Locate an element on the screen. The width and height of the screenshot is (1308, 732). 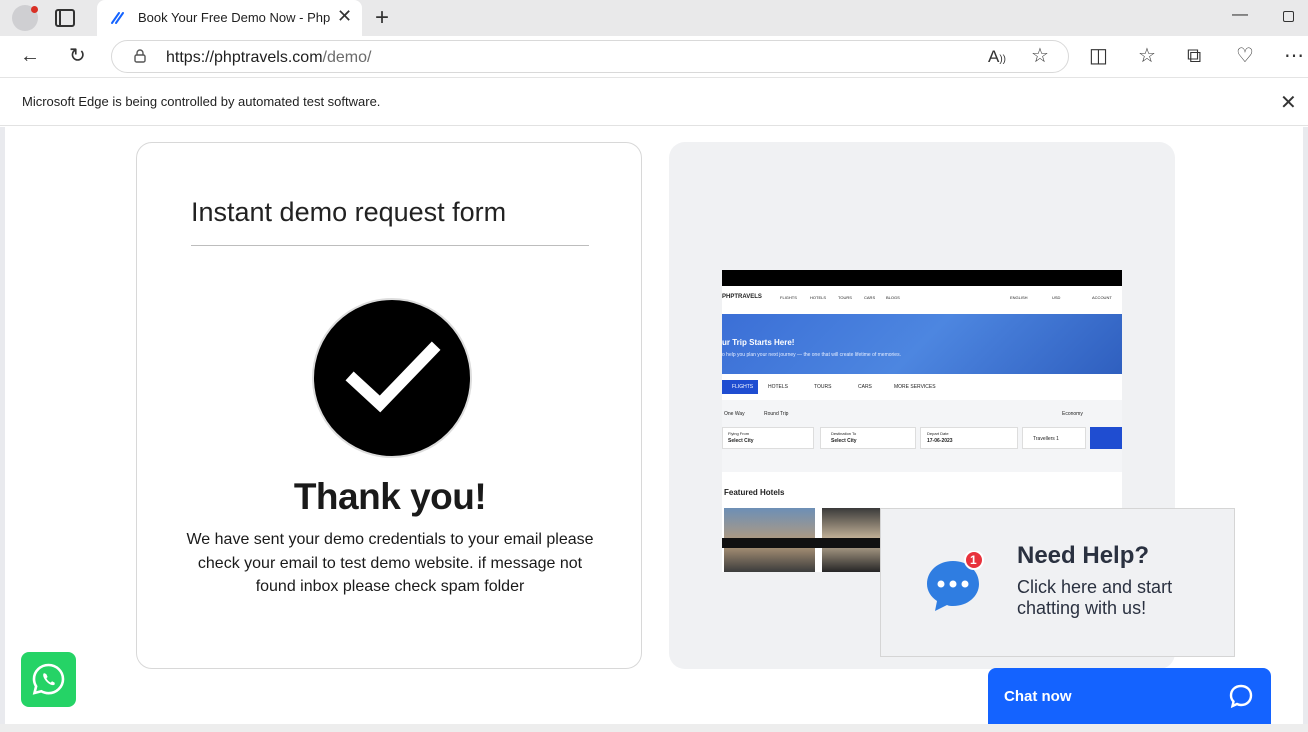
chat-now-button: Chat now is located at coordinates (1129, 696).